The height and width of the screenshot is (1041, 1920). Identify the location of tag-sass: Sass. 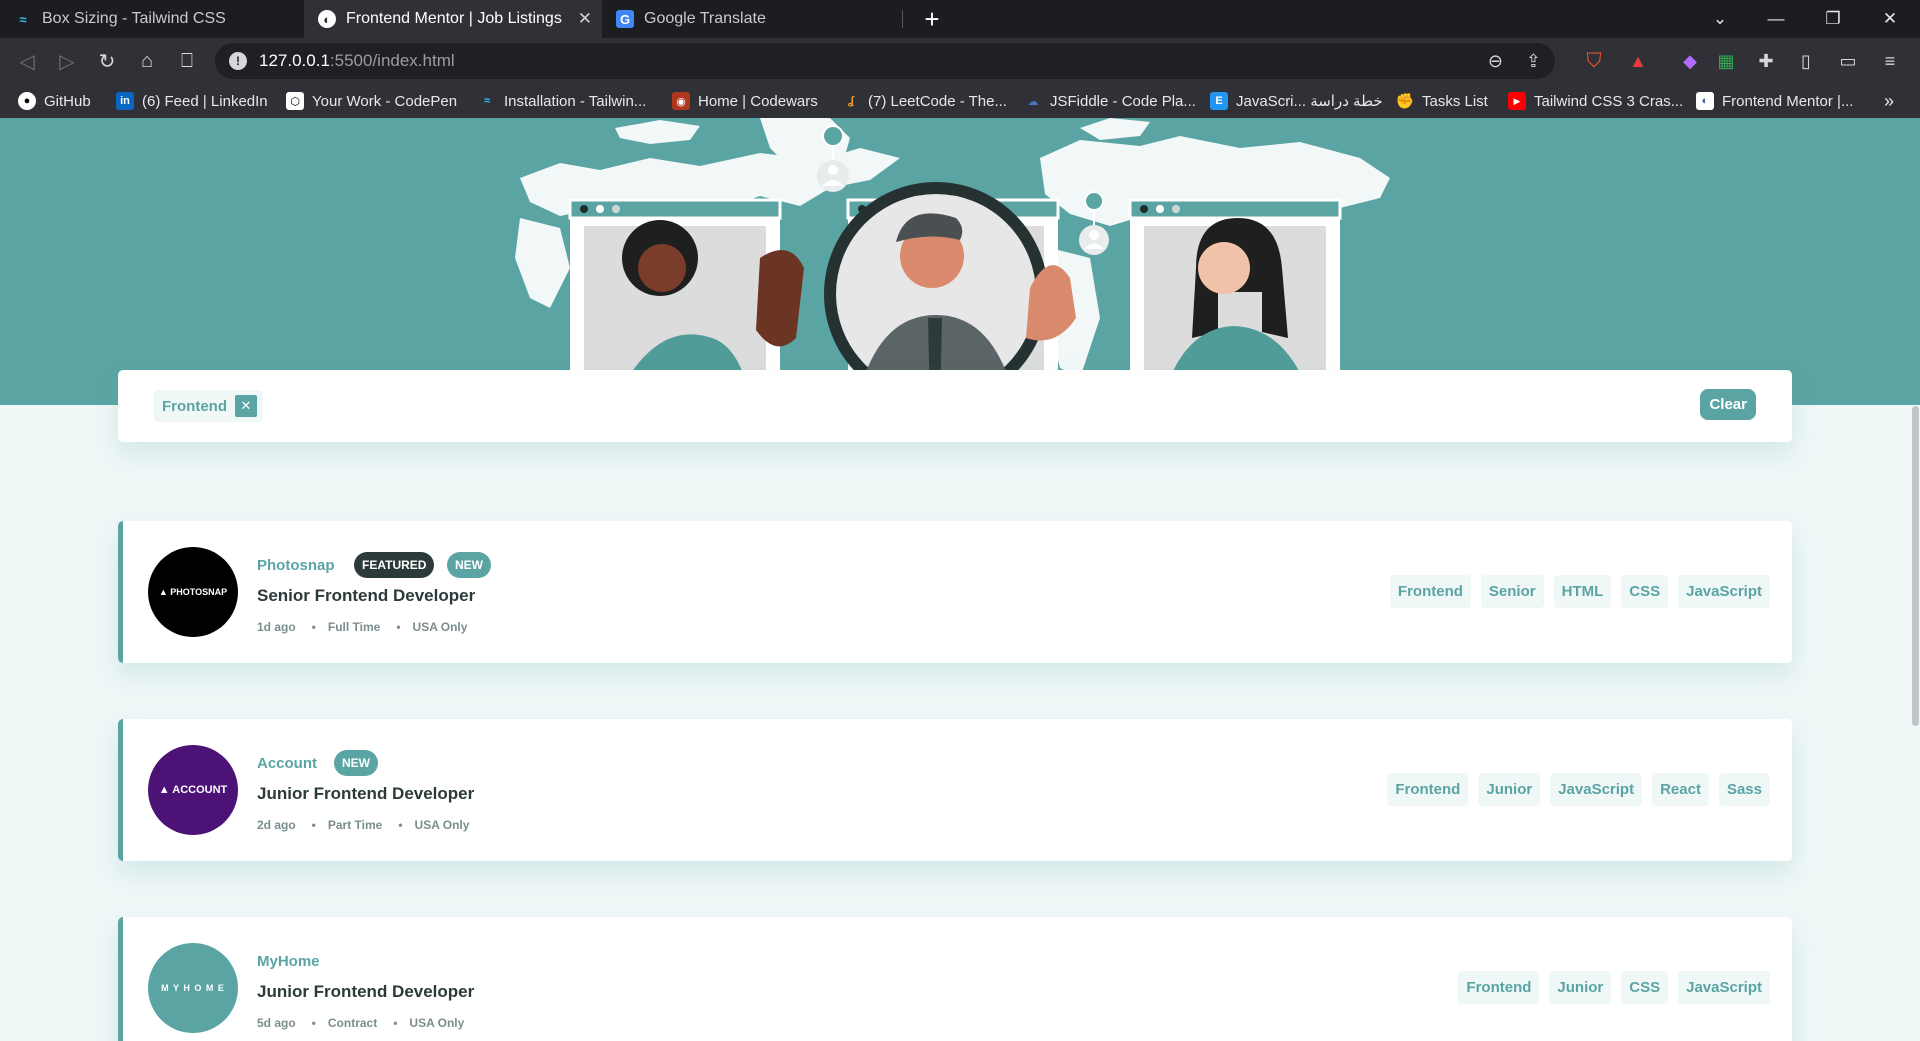
(1744, 789).